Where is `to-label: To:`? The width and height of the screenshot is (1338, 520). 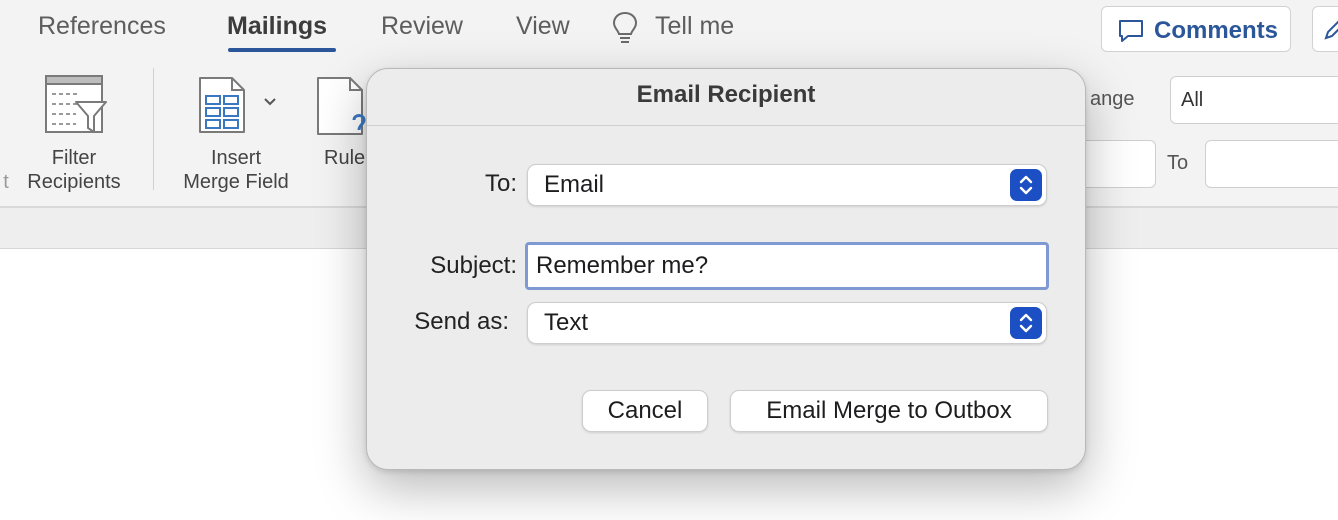 to-label: To: is located at coordinates (500, 183).